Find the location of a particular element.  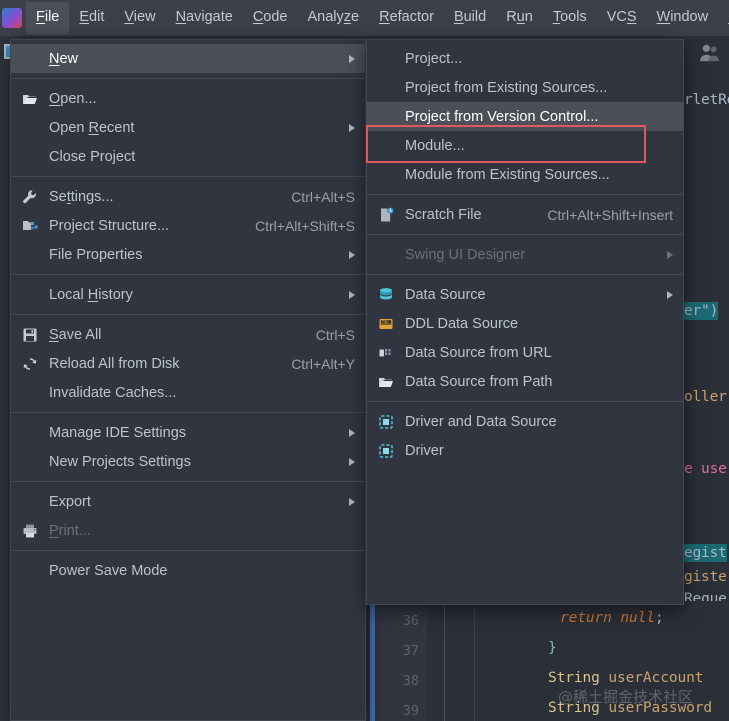

menubar-item-build: Build is located at coordinates (470, 18).